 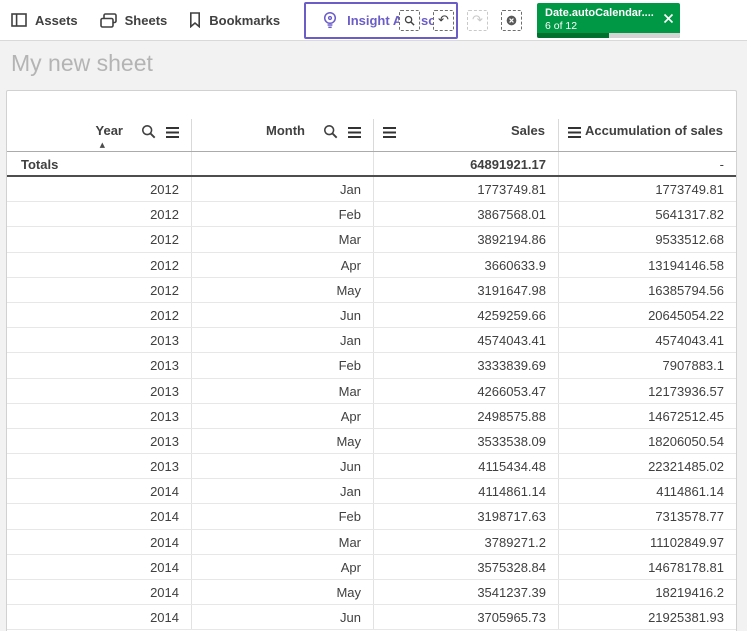 I want to click on top-toolbar: Assets Sheets Bookmarks Insight Advisor, so click(x=373, y=20).